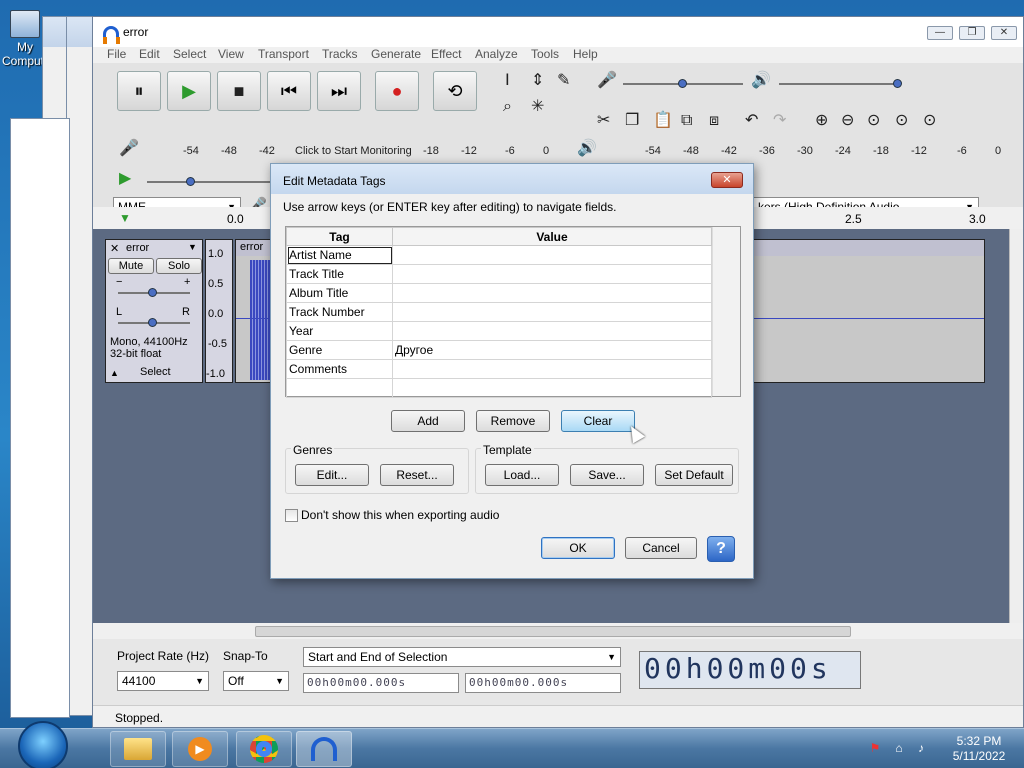  I want to click on zoom-out-icon: ⊖, so click(847, 121).